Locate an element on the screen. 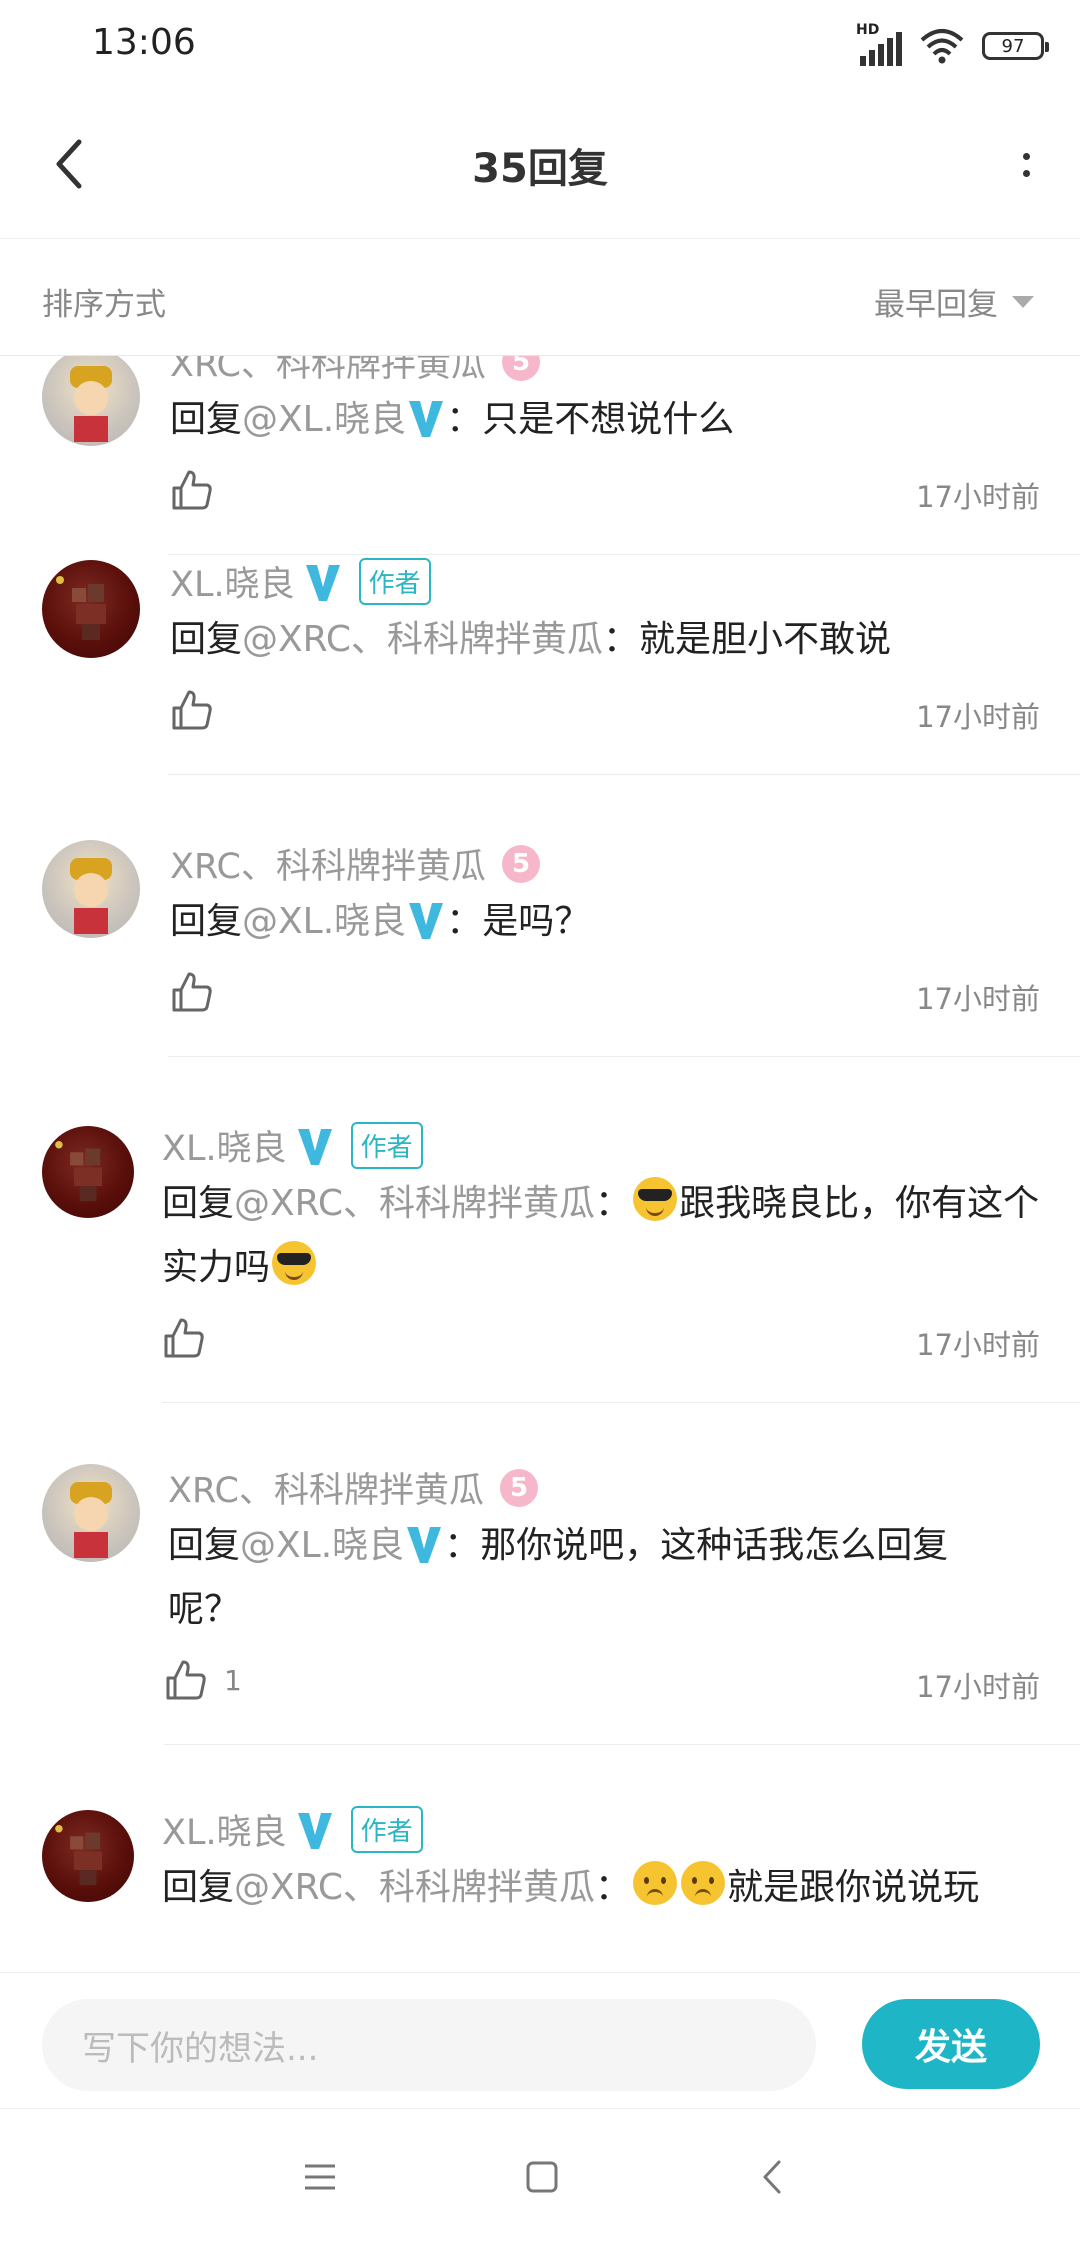  menu-icon is located at coordinates (320, 2177).